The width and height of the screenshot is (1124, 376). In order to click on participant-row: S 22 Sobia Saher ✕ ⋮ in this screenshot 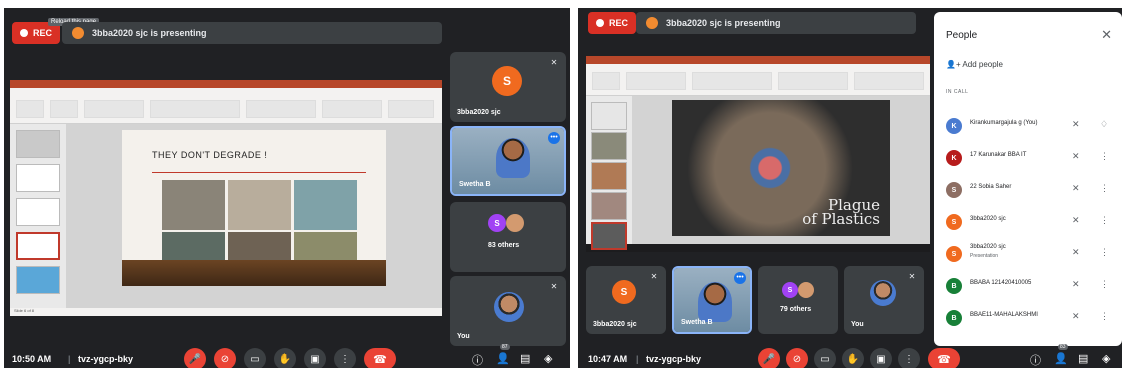, I will do `click(1028, 189)`.